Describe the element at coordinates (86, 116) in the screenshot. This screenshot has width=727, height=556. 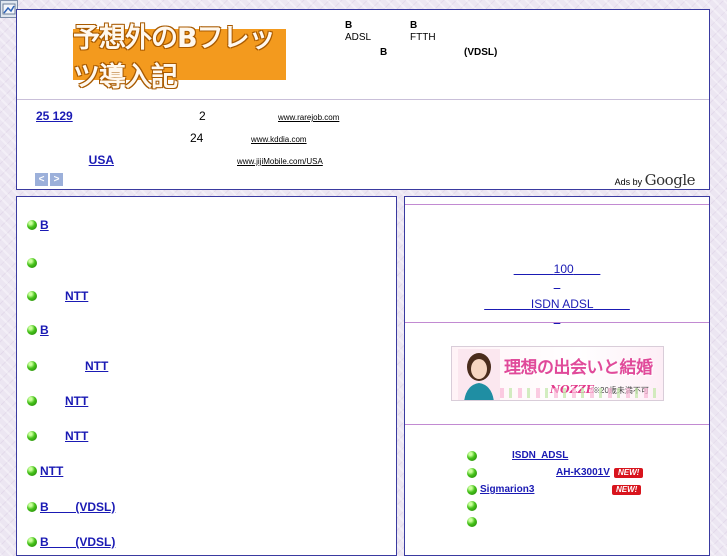
I see `ad-link-1: 25 129` at that location.